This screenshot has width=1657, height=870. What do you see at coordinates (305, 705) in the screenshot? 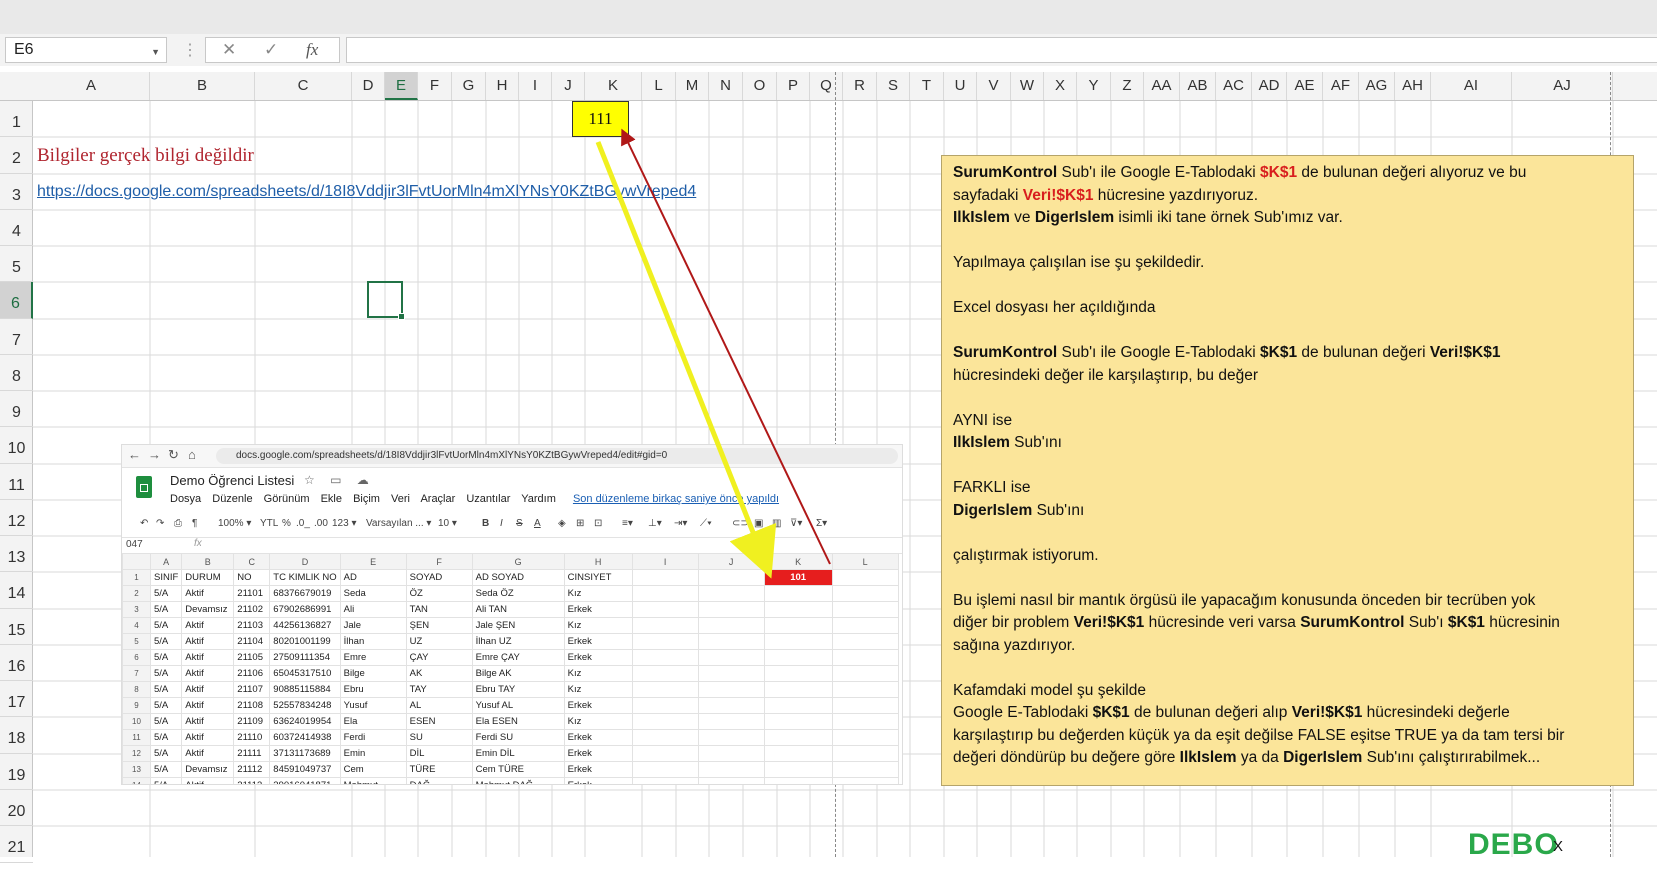
I see `sheet-cell: 52557834248` at bounding box center [305, 705].